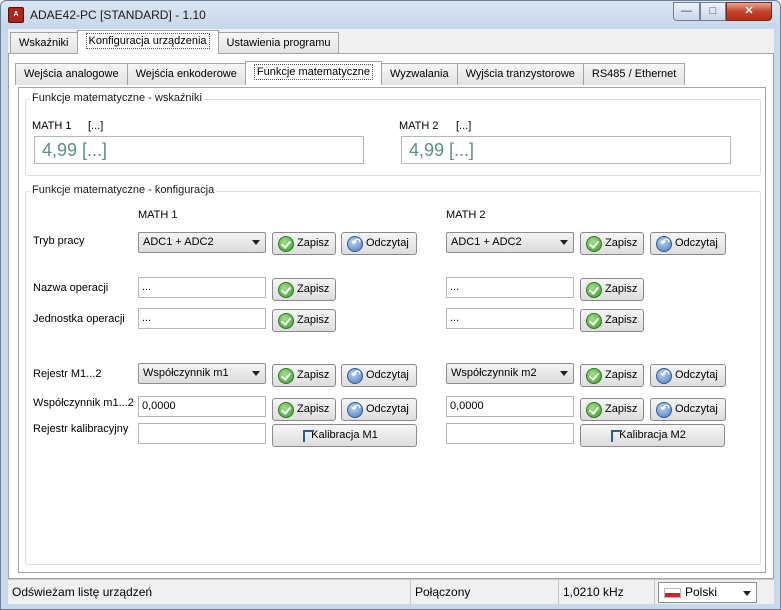 The image size is (781, 610). I want to click on math2-wspolczynnik-input: 0,0000, so click(510, 406).